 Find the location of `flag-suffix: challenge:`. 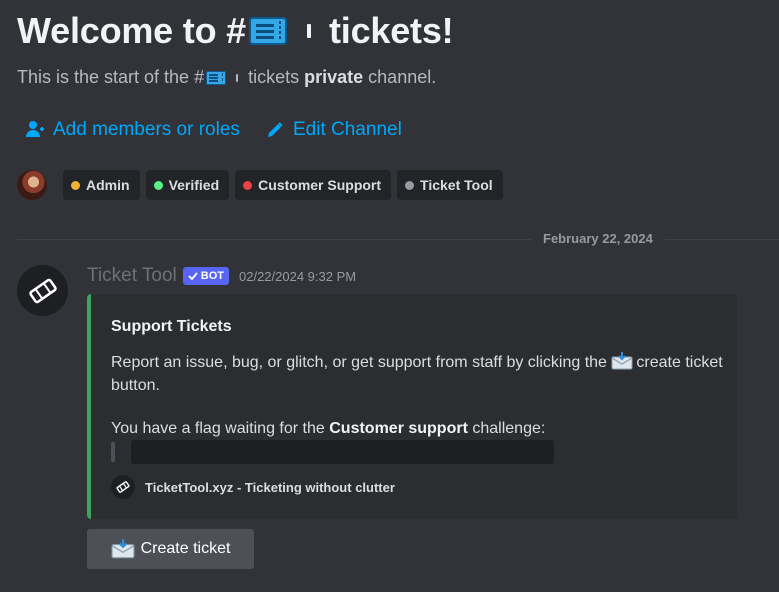

flag-suffix: challenge: is located at coordinates (509, 428).